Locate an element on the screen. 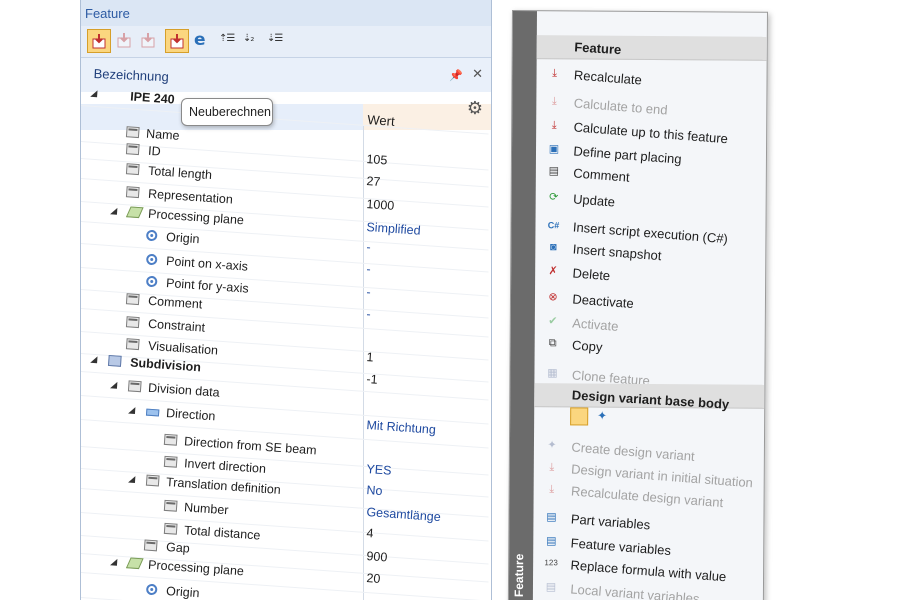 The width and height of the screenshot is (900, 600). value-cell: 27 is located at coordinates (373, 181).